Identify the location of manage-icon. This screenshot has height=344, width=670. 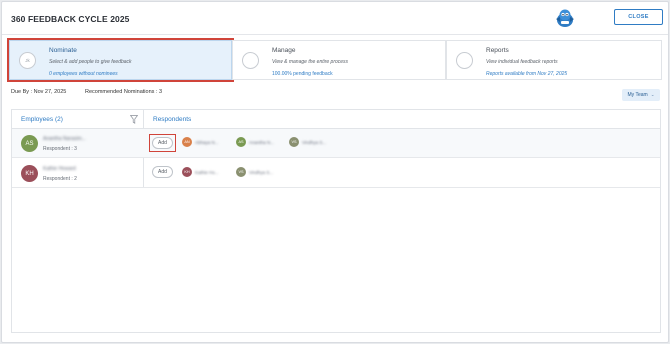
(250, 60).